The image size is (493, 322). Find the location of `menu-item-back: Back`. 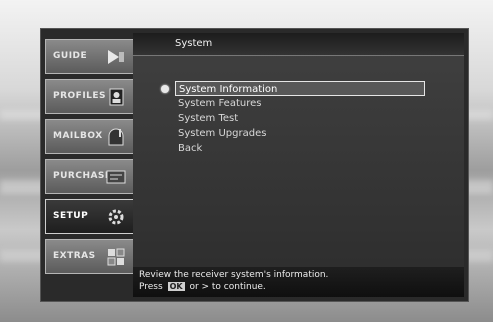

menu-item-back: Back is located at coordinates (300, 148).